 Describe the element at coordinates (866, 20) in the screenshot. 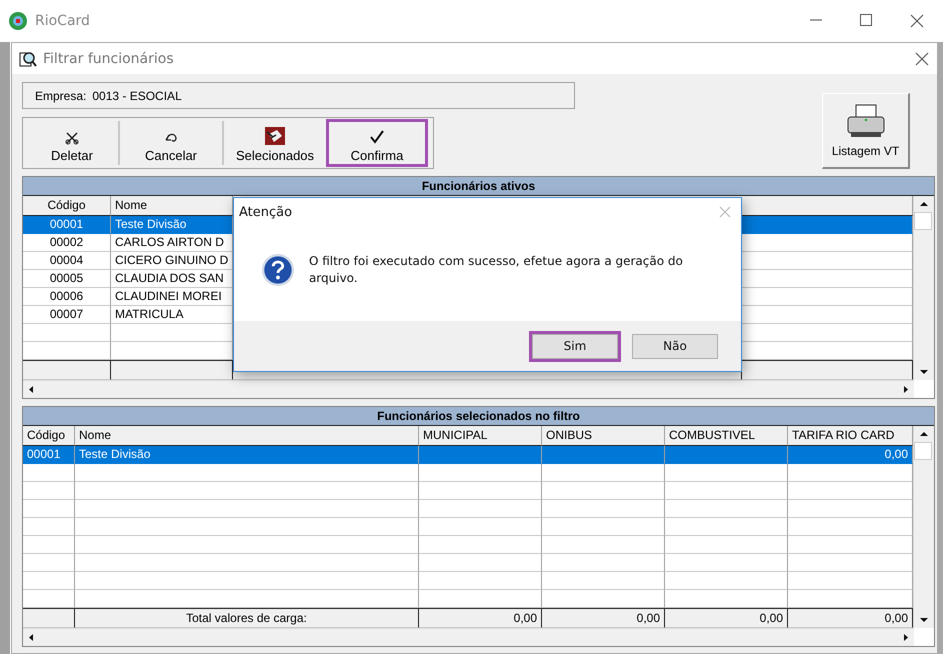

I see `maximize-icon` at that location.